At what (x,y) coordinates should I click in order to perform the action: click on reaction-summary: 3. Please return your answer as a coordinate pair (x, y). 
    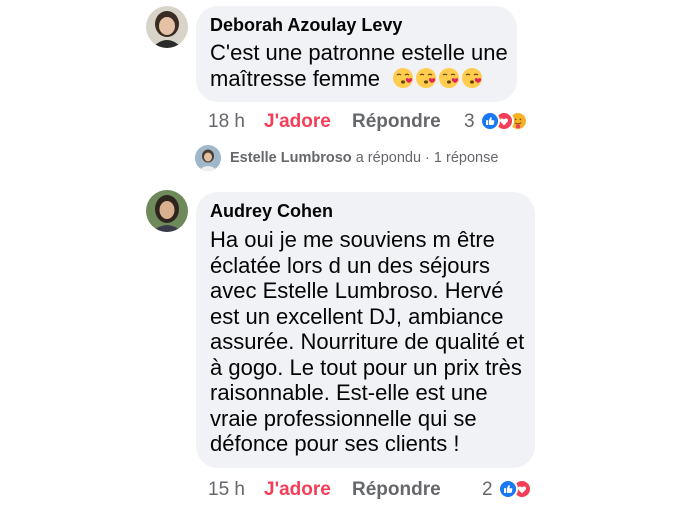
    Looking at the image, I should click on (502, 121).